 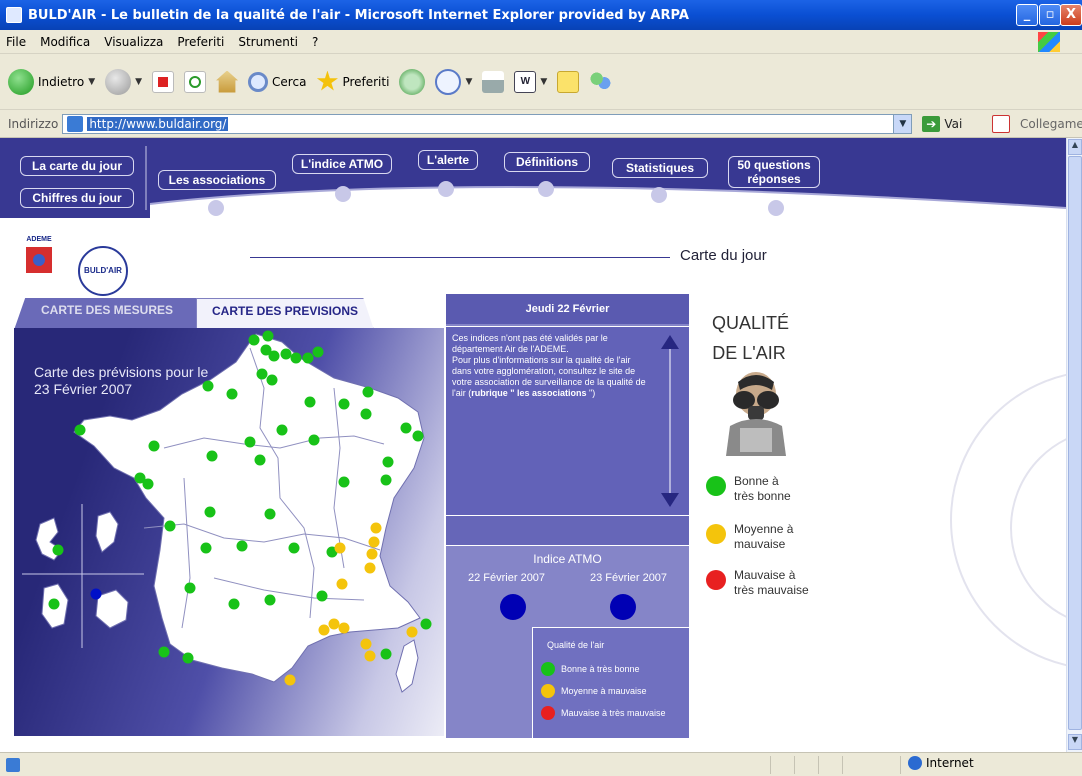 What do you see at coordinates (600, 81) in the screenshot?
I see `messenger-button` at bounding box center [600, 81].